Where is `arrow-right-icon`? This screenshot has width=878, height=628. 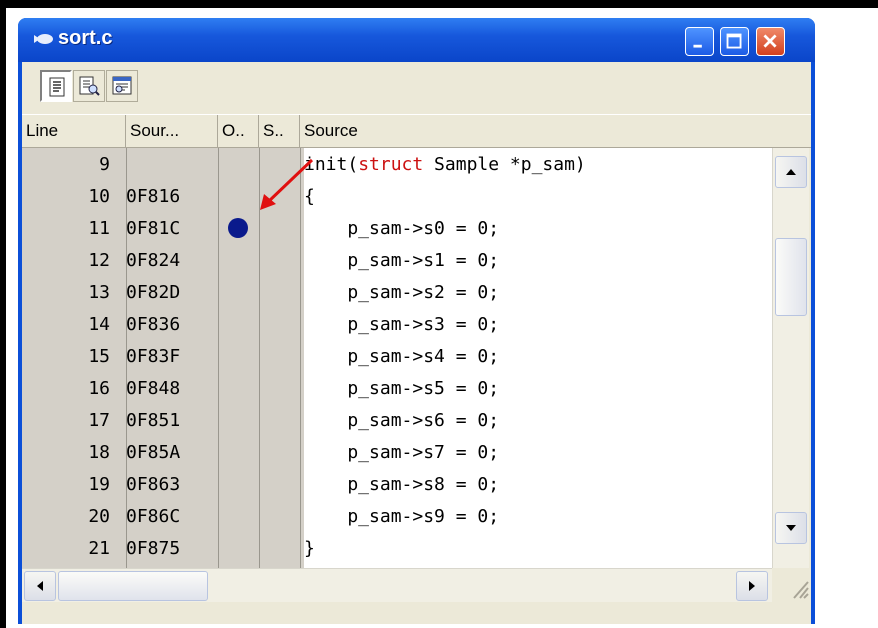
arrow-right-icon is located at coordinates (752, 586).